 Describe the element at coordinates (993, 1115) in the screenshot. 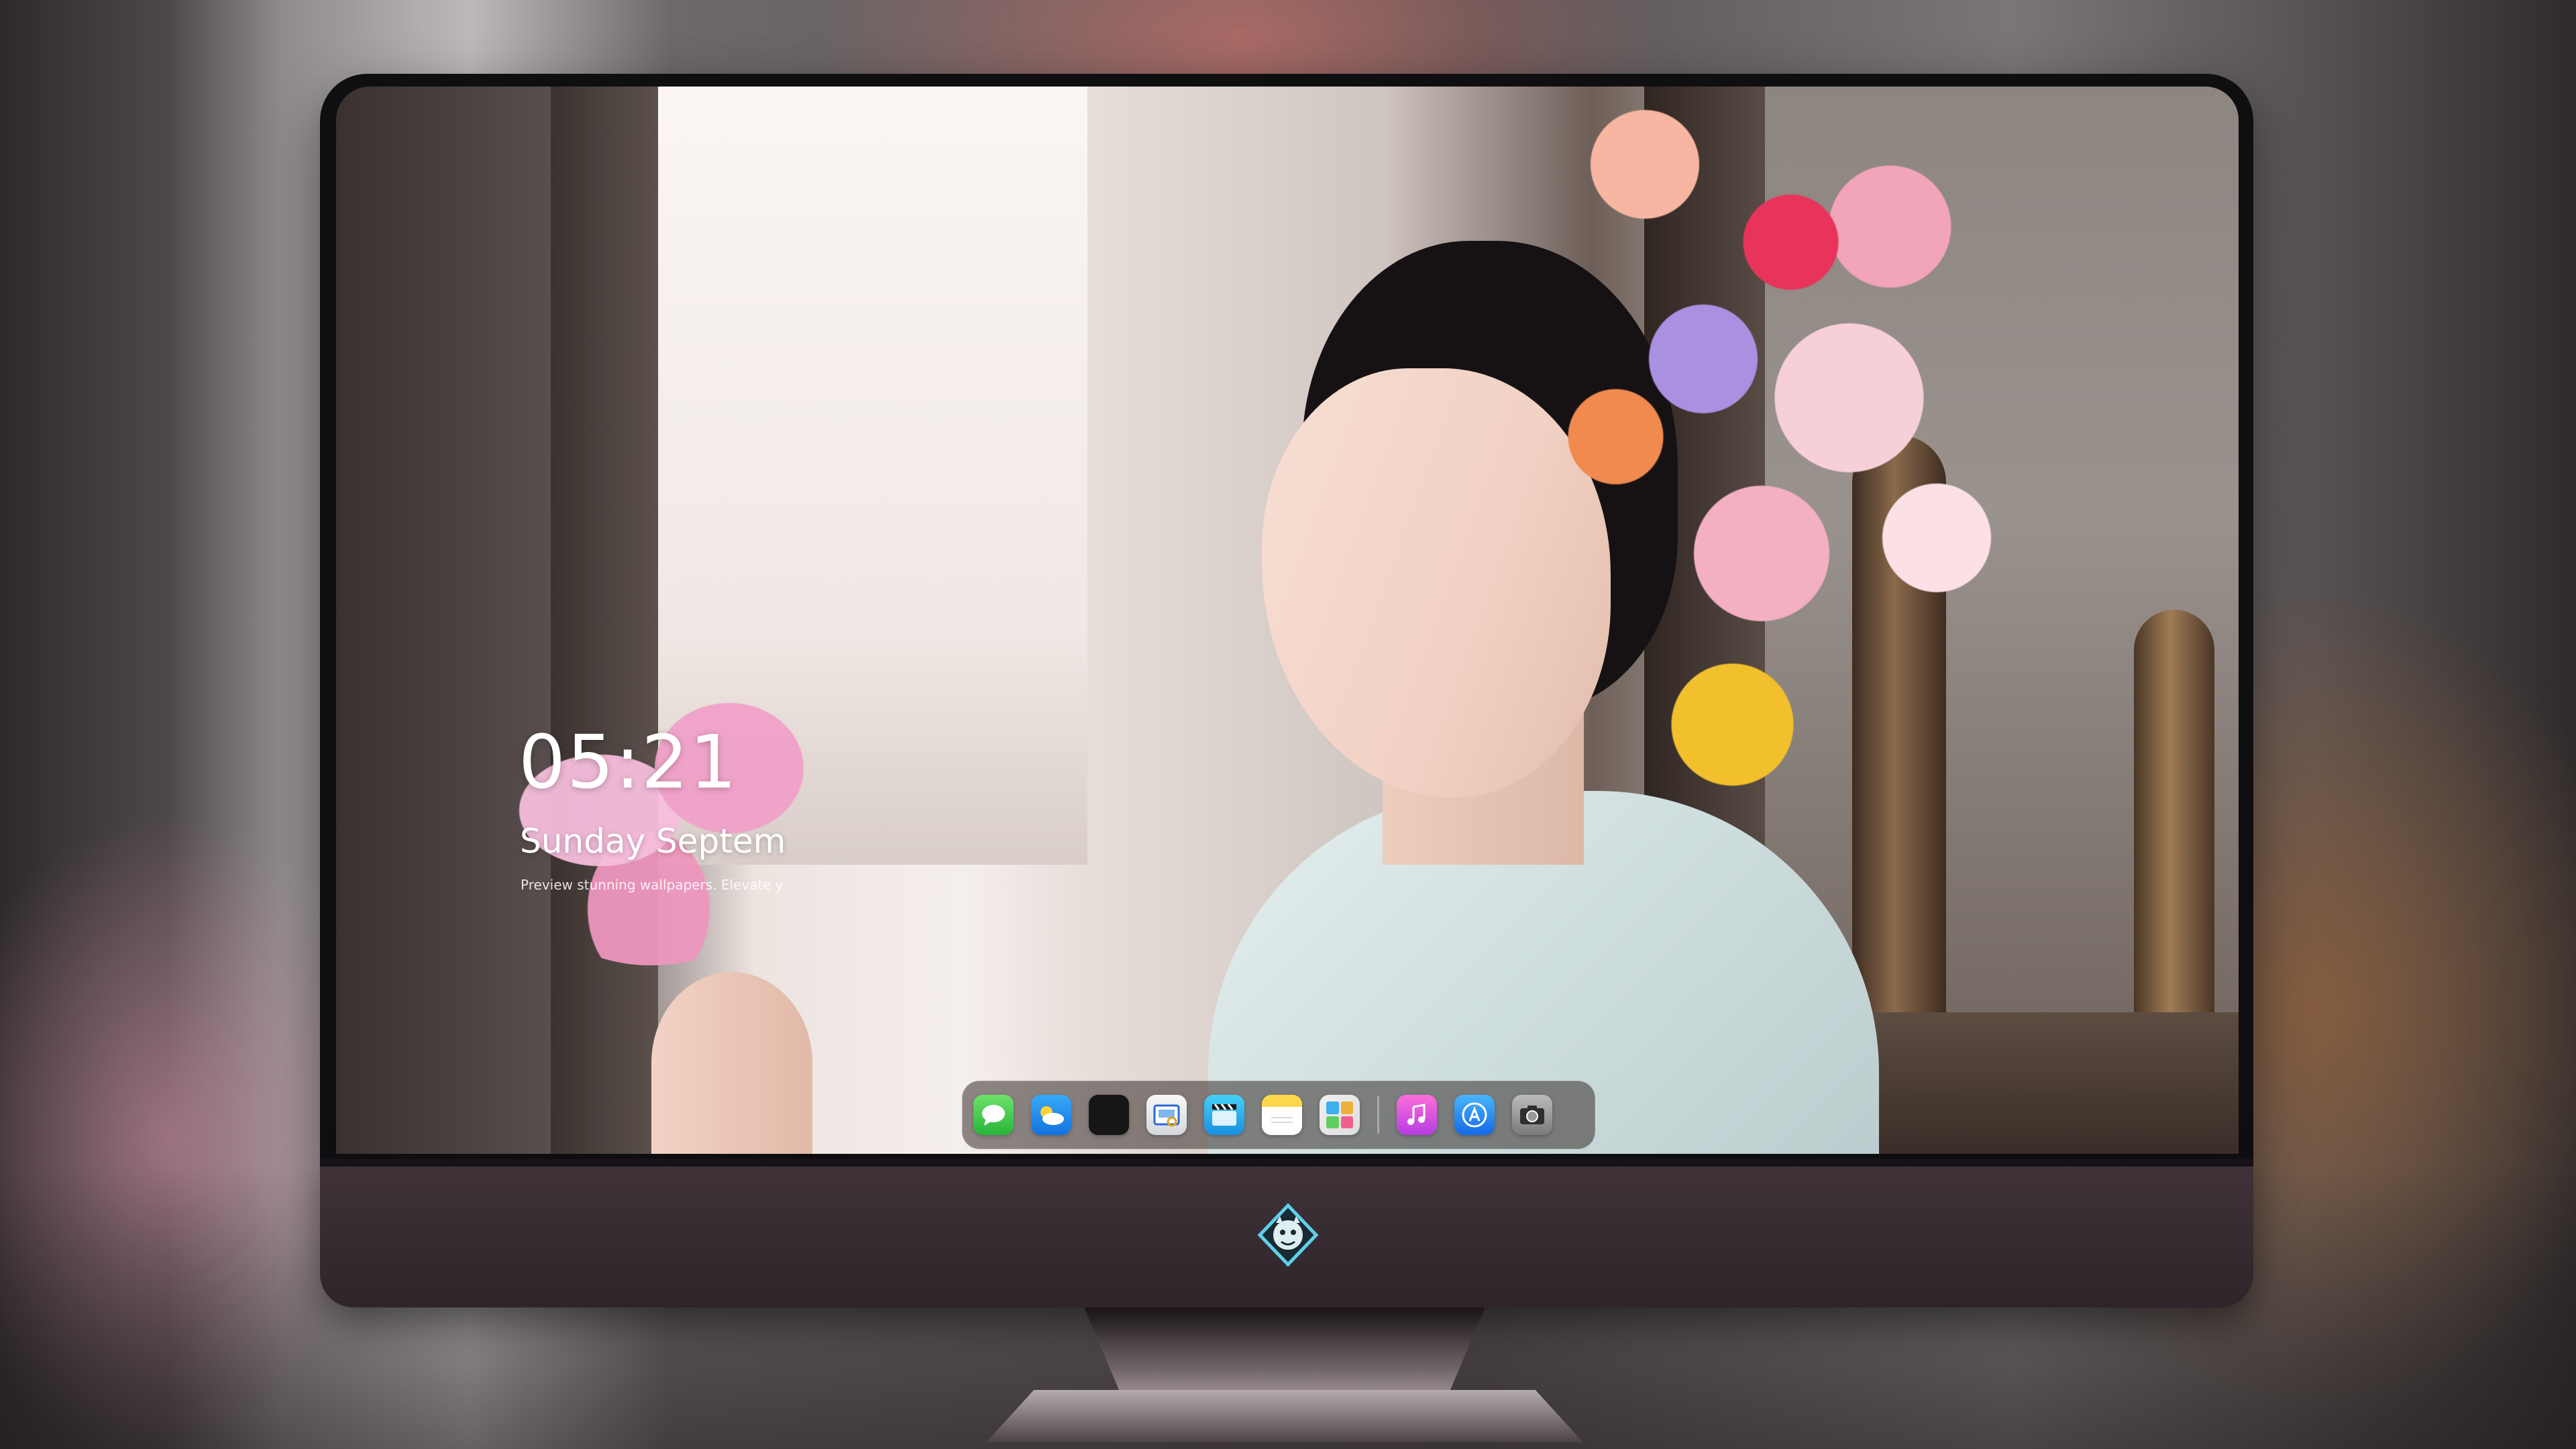

I see `messages-icon` at that location.